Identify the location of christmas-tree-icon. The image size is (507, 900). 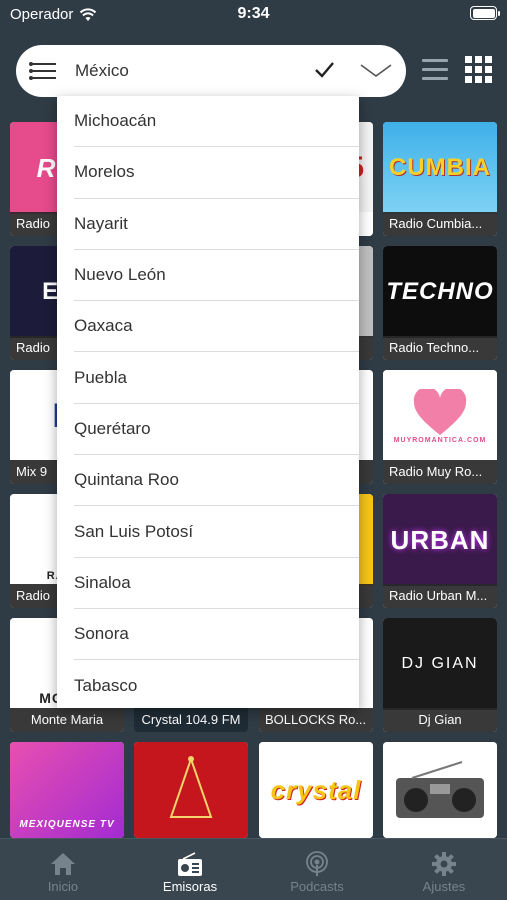
(191, 786).